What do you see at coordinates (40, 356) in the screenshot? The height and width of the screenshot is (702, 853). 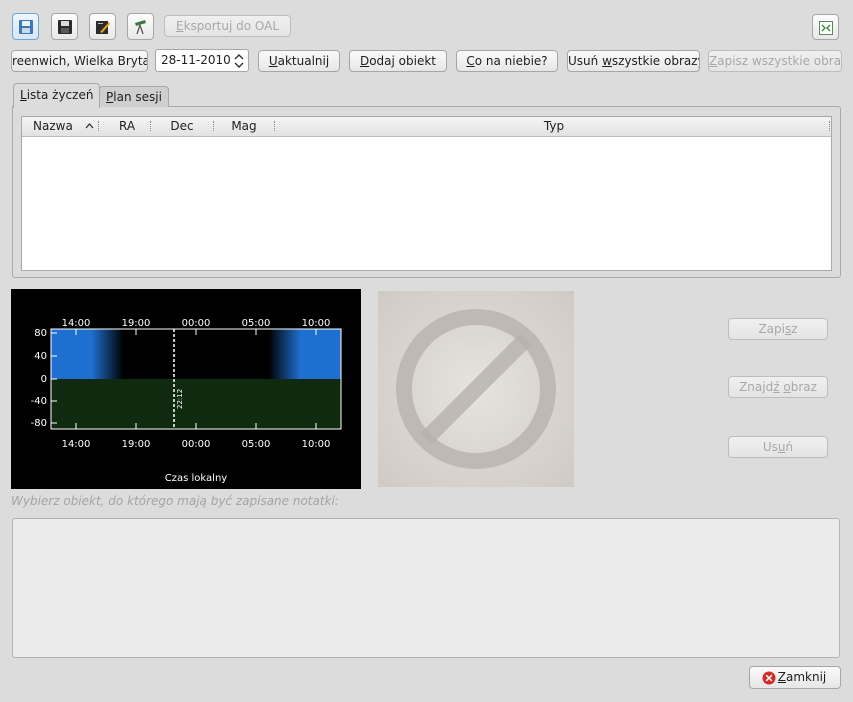 I see `y-tick-label: 40` at bounding box center [40, 356].